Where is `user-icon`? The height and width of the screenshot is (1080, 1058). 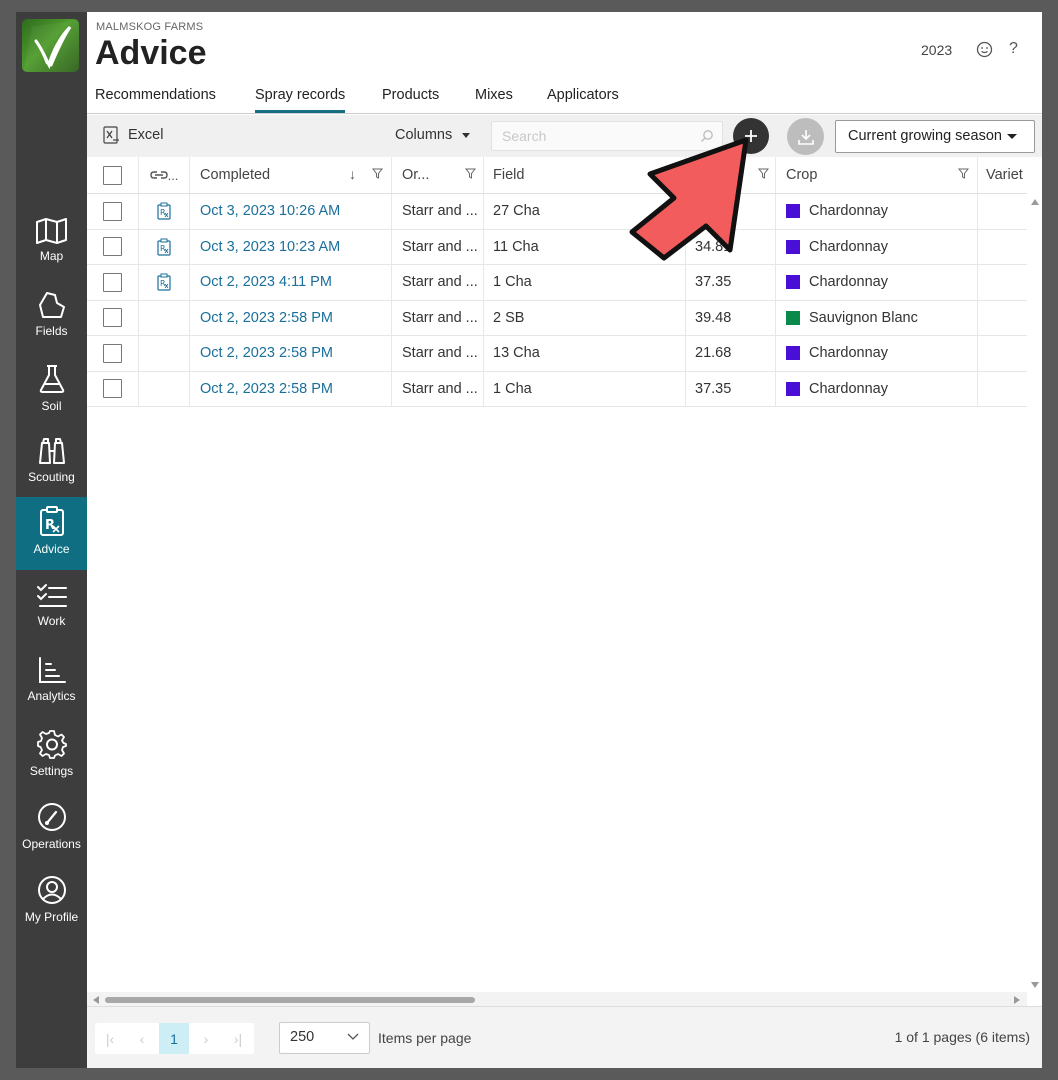
user-icon is located at coordinates (51, 890).